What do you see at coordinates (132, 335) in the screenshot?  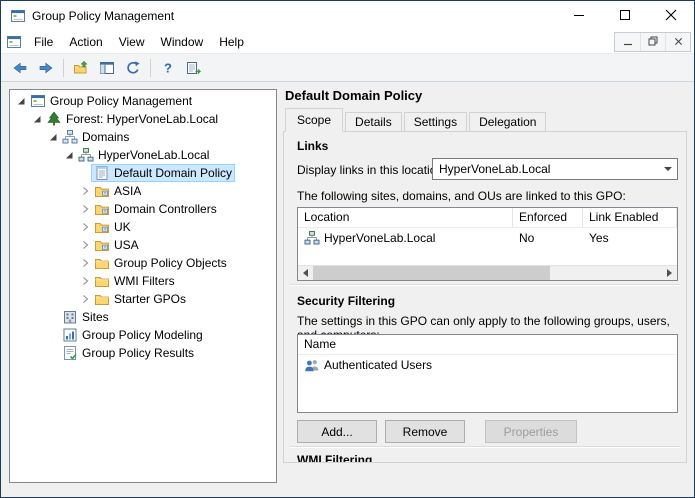 I see `tree-item-body: Group Policy Modeling` at bounding box center [132, 335].